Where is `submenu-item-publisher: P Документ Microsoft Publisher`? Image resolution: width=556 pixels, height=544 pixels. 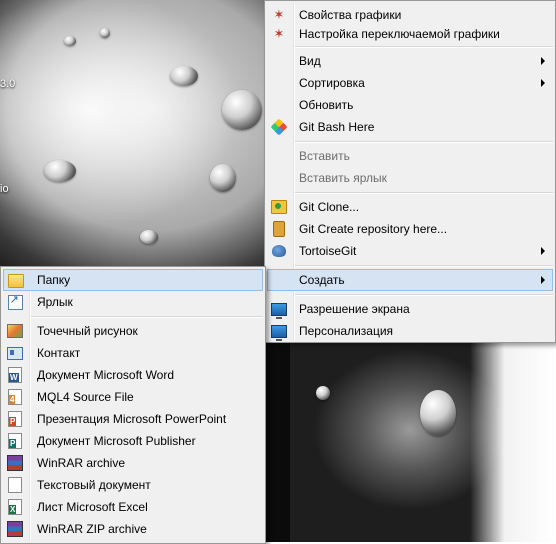
submenu-item-publisher: P Документ Microsoft Publisher is located at coordinates (133, 441).